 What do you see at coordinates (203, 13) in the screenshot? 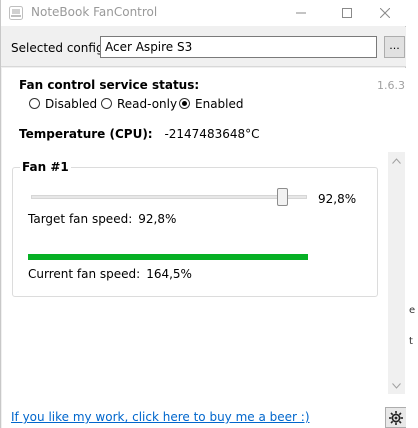
I see `title-bar: NoteBook FanControl` at bounding box center [203, 13].